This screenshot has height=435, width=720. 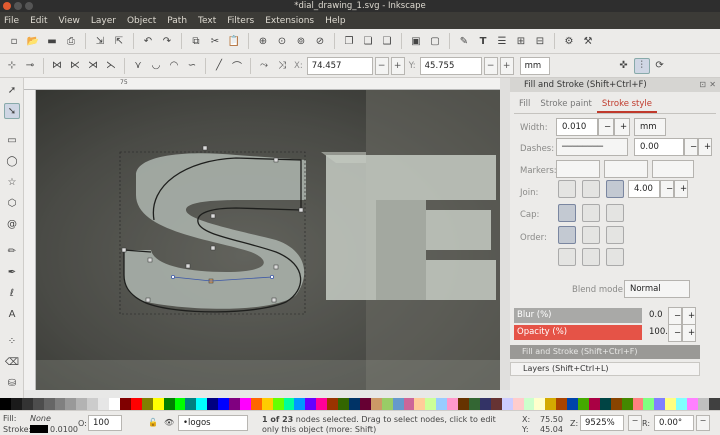 I want to click on text-tool-icon: A, so click(x=12, y=314).